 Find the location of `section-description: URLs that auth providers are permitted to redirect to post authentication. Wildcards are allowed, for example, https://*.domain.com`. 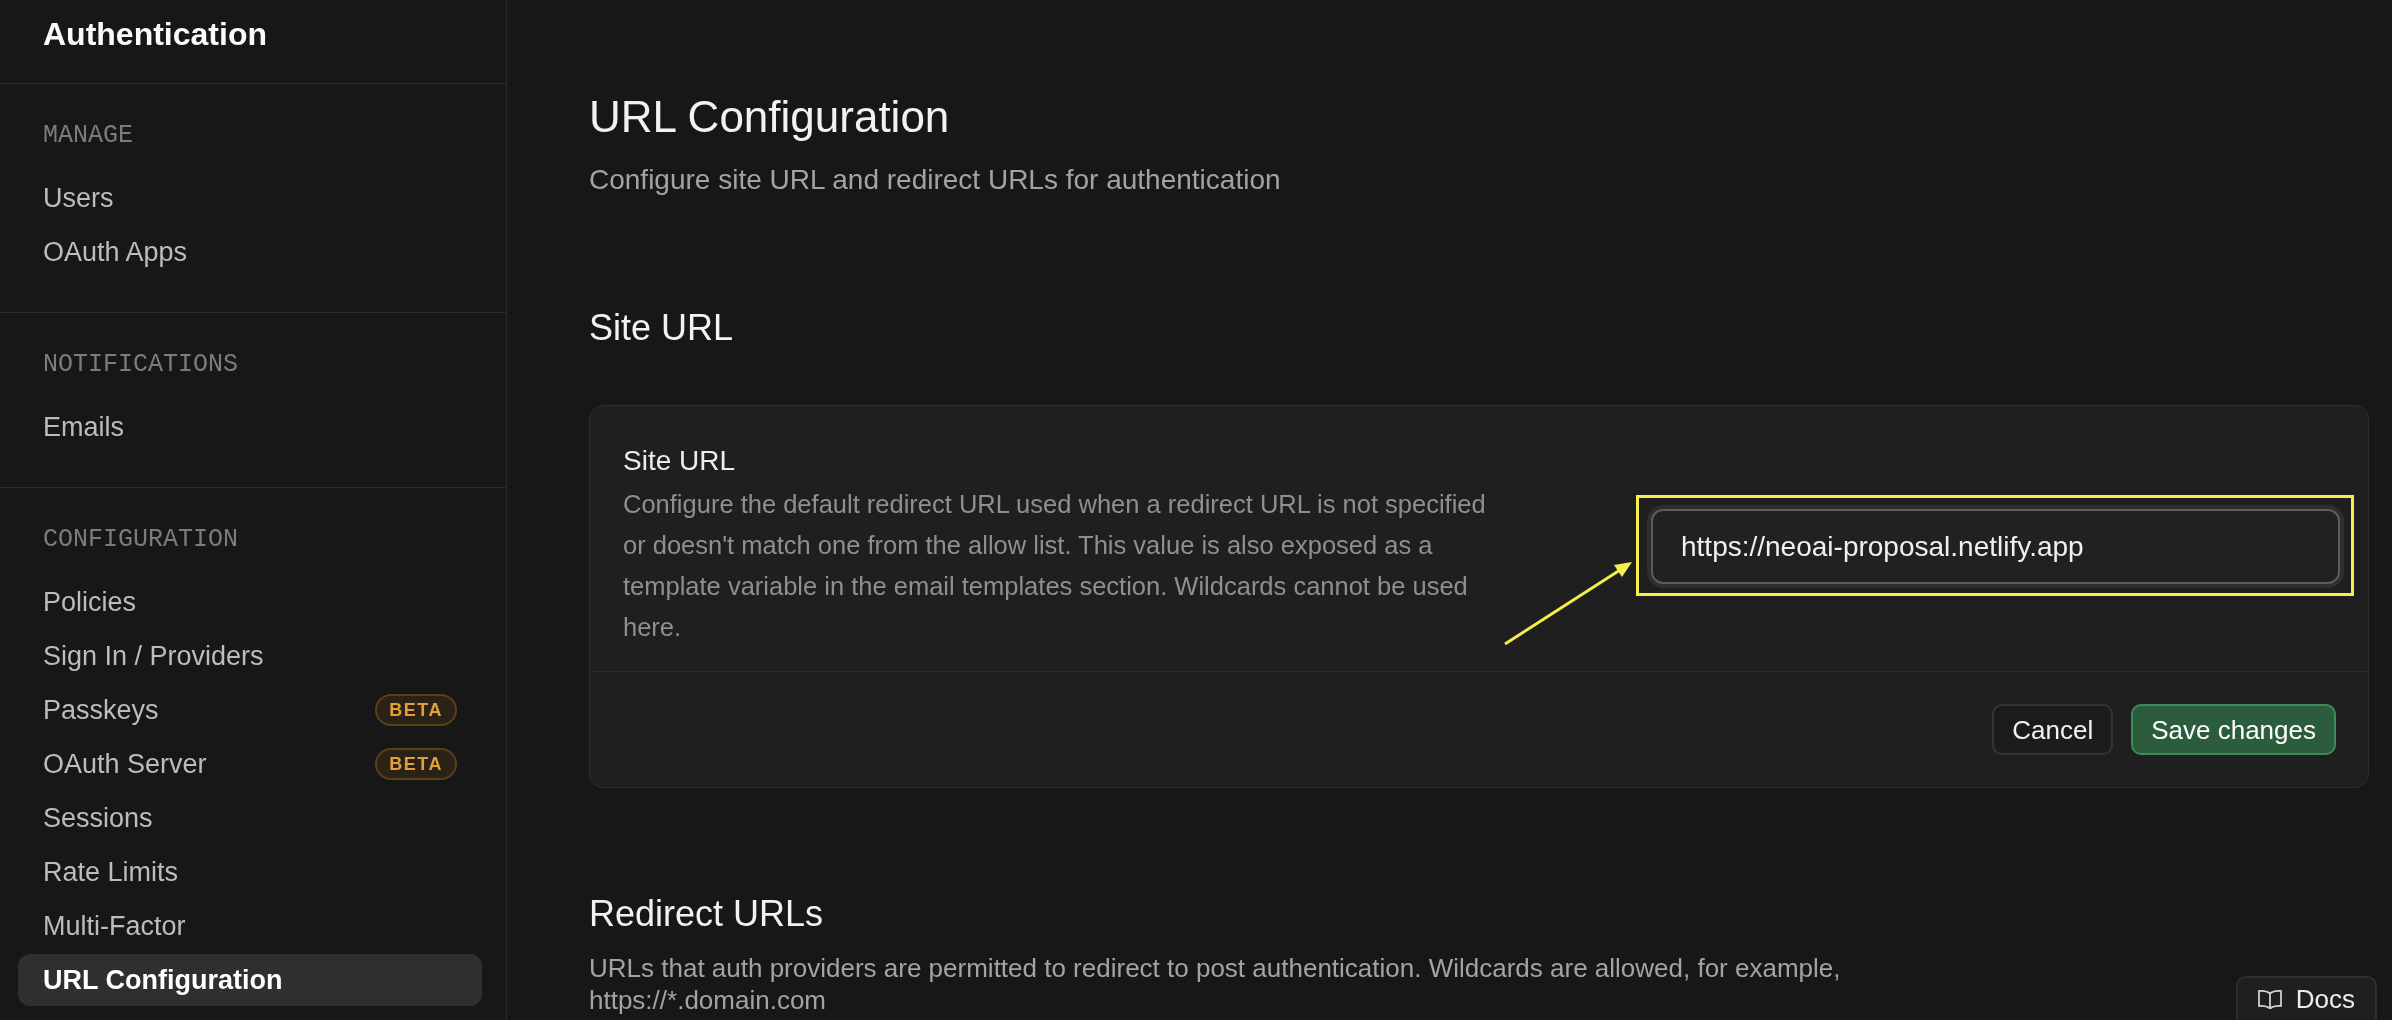

section-description: URLs that auth providers are permitted to redirect to post authentication. Wildcards are allowed, for example, https://*.domain.com is located at coordinates (1215, 984).